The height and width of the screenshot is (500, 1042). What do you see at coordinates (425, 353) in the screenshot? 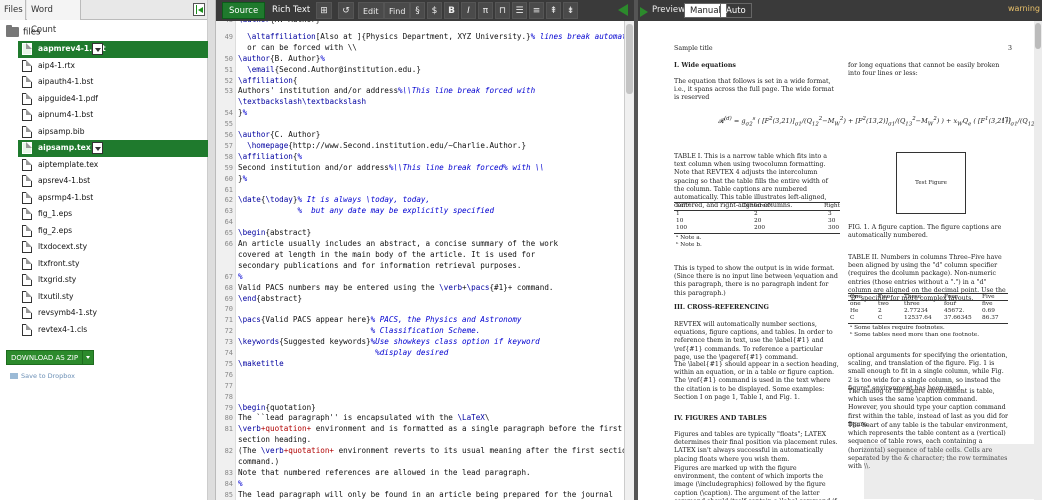
I see `code-line: 74 %display desired` at bounding box center [425, 353].